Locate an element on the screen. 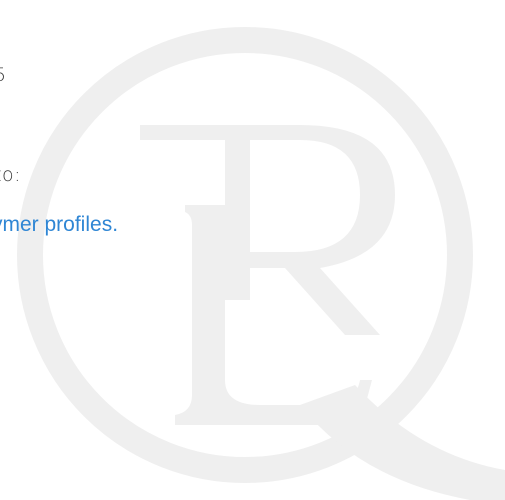  profiles-link: ymer profiles. is located at coordinates (59, 225).